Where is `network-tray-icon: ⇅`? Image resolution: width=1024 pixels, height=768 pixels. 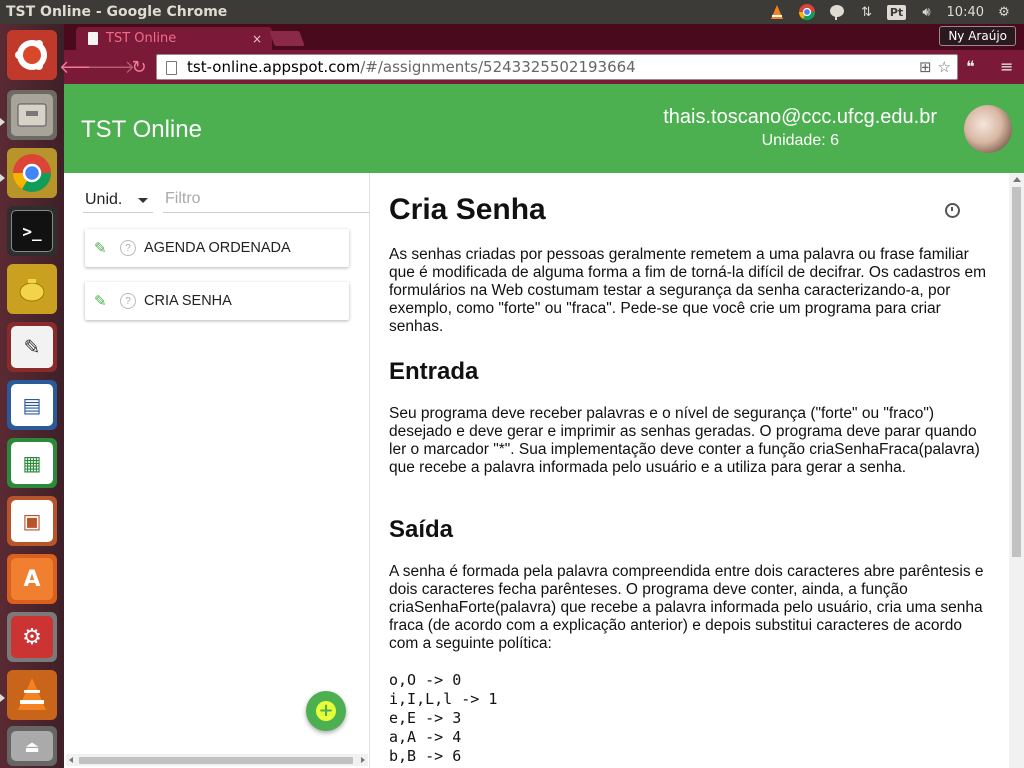 network-tray-icon: ⇅ is located at coordinates (867, 12).